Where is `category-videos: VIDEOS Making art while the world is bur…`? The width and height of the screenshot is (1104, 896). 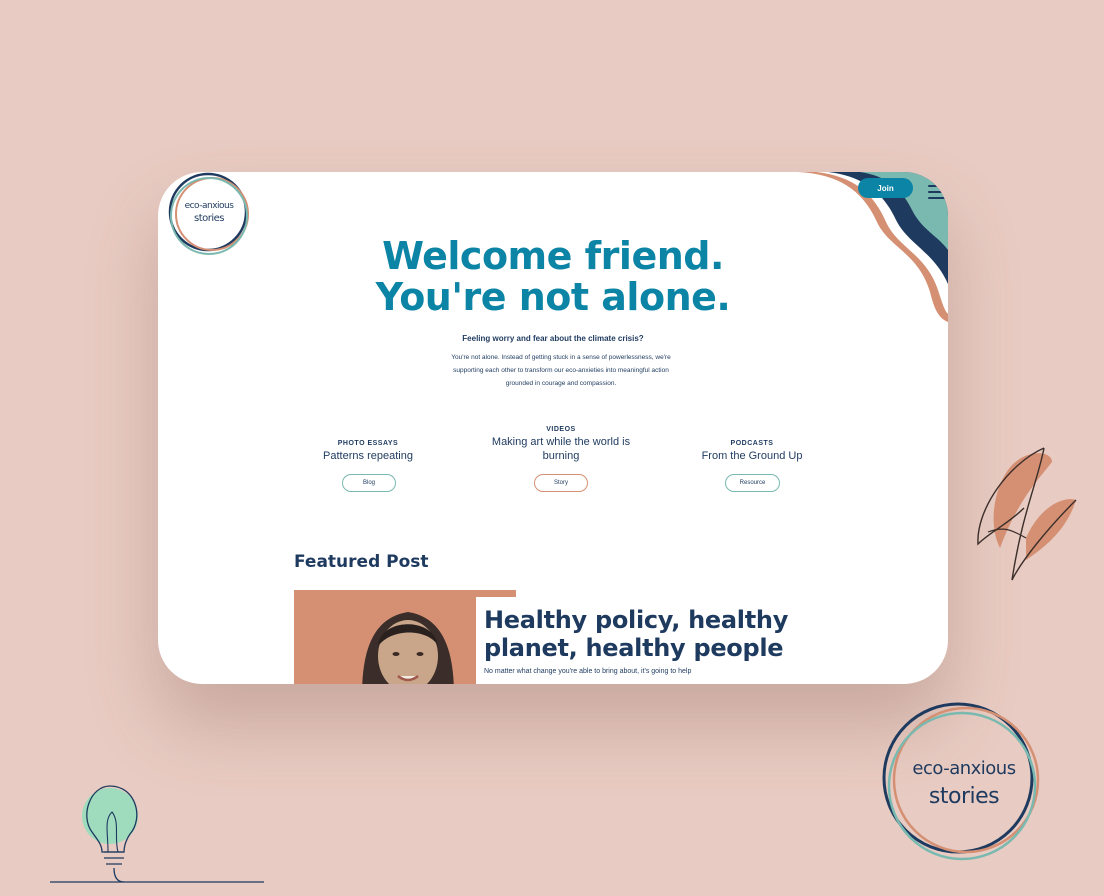
category-videos: VIDEOS Making art while the world is bur… is located at coordinates (561, 444).